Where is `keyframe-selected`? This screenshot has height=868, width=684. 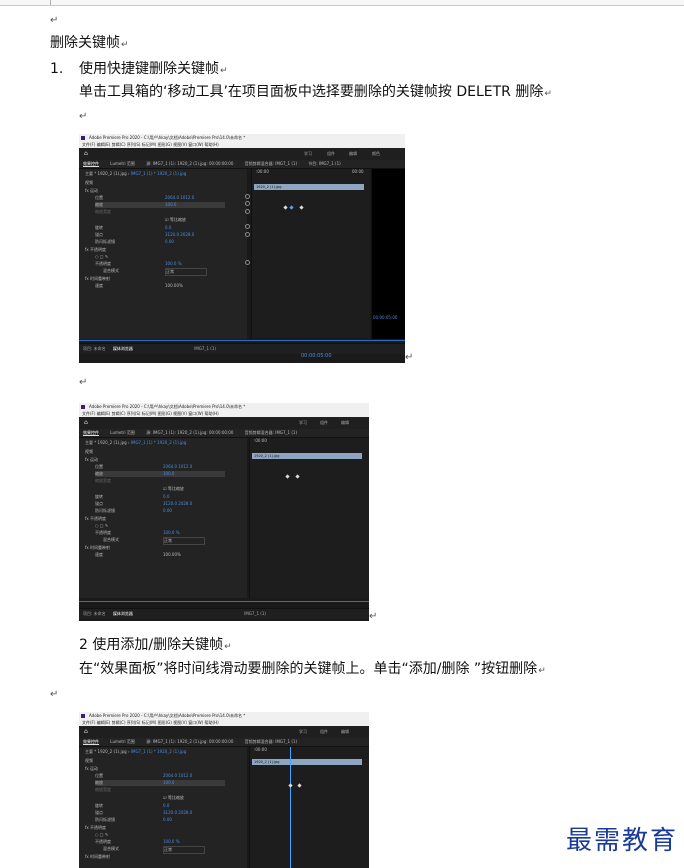 keyframe-selected is located at coordinates (291, 207).